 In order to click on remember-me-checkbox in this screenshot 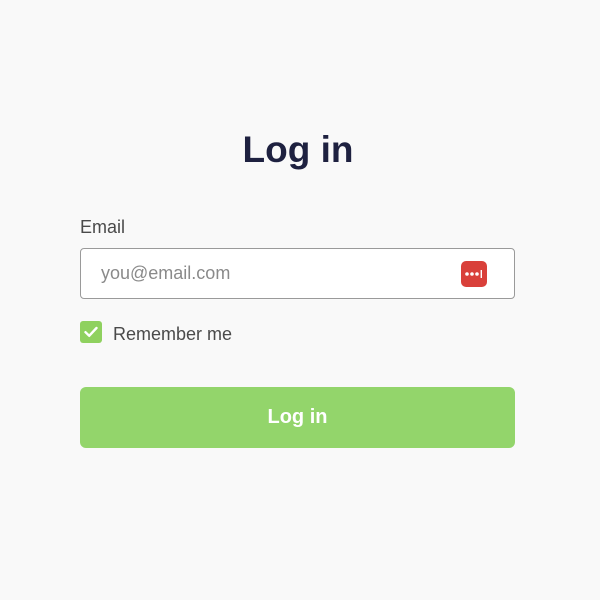, I will do `click(91, 332)`.